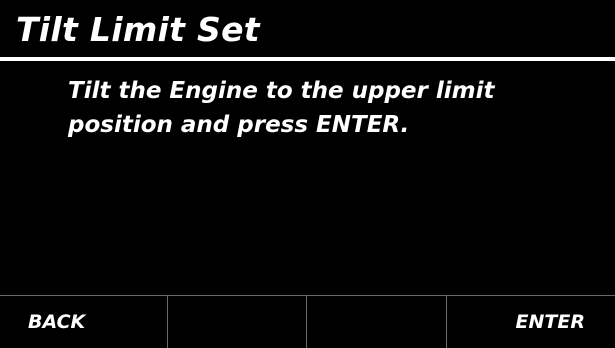 This screenshot has height=348, width=615. I want to click on back-button: BACK, so click(83, 322).